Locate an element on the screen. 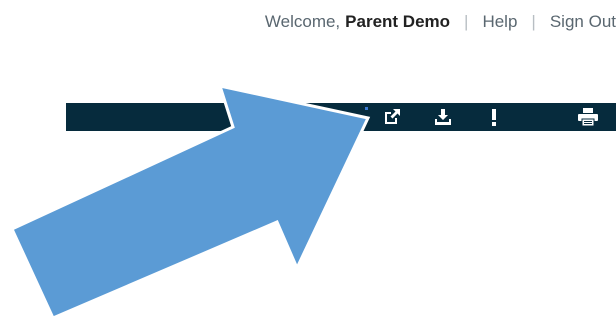  report-toolbar is located at coordinates (341, 117).